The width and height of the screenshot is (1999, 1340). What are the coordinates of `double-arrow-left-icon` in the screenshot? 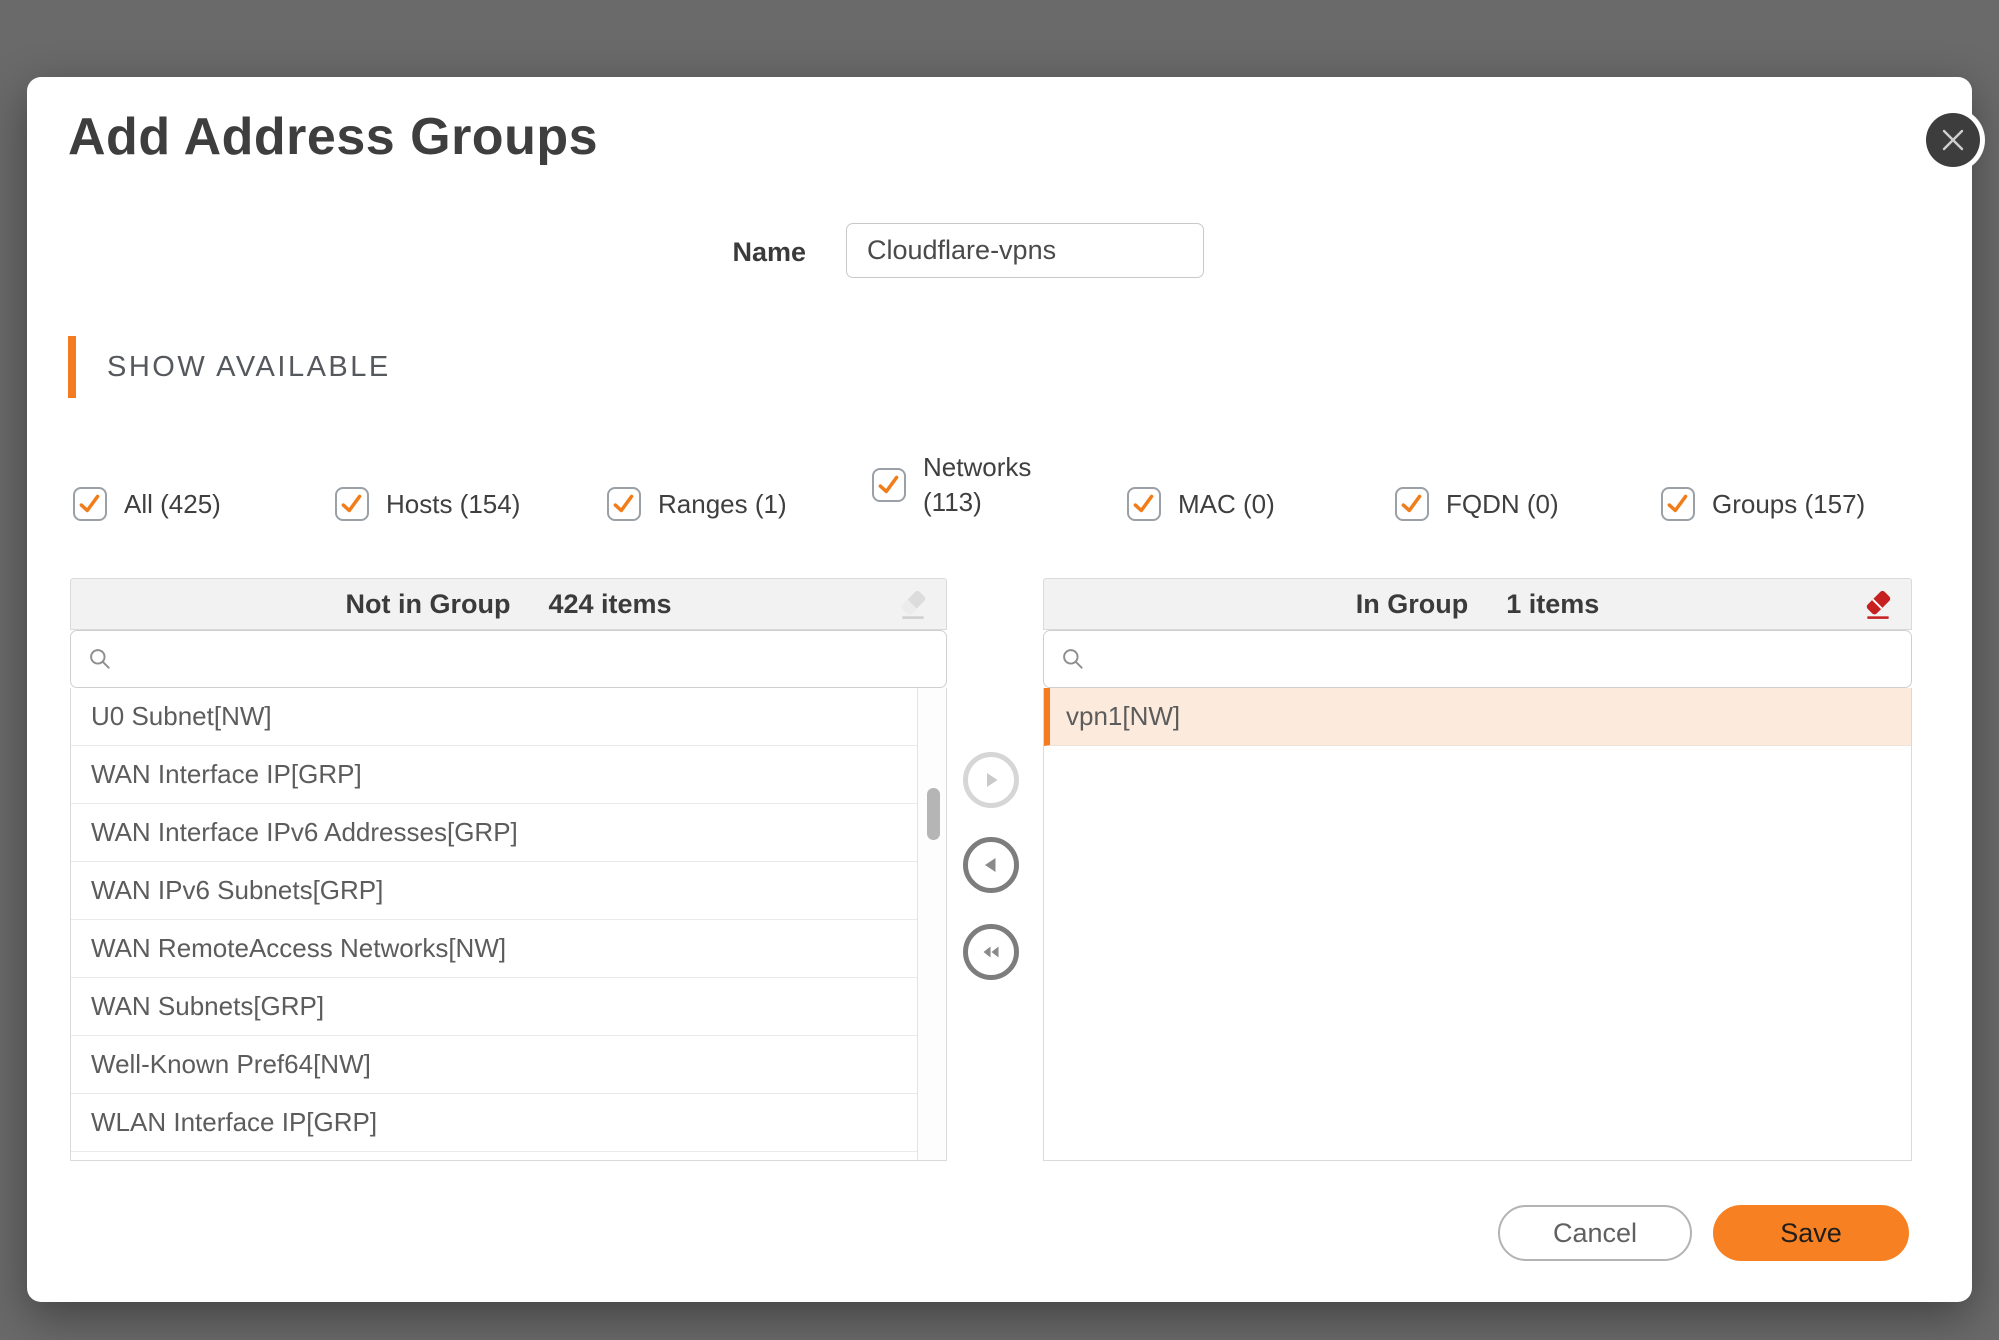 It's located at (991, 952).